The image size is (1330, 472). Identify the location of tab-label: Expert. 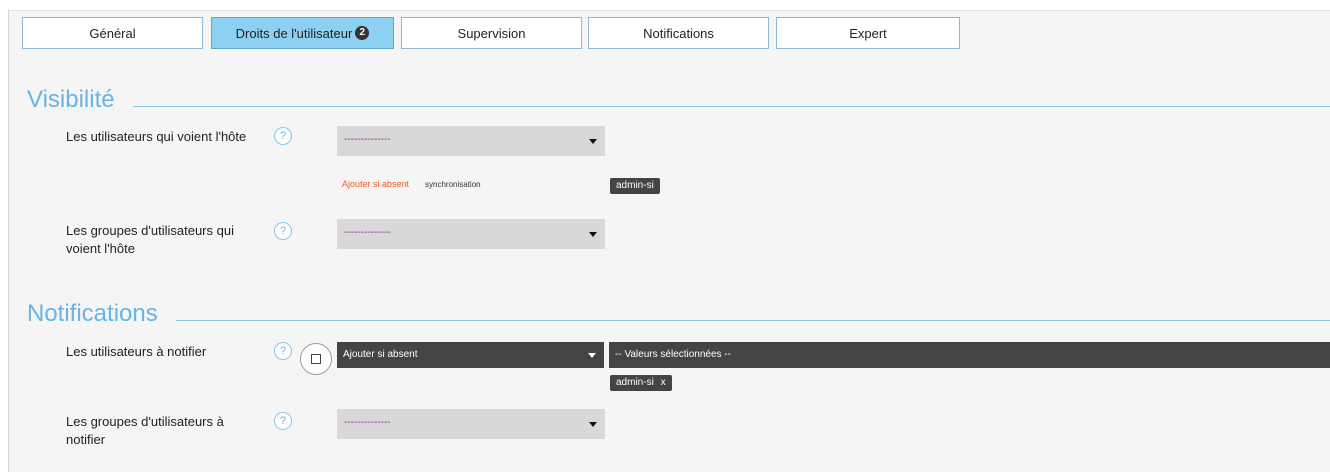
(868, 33).